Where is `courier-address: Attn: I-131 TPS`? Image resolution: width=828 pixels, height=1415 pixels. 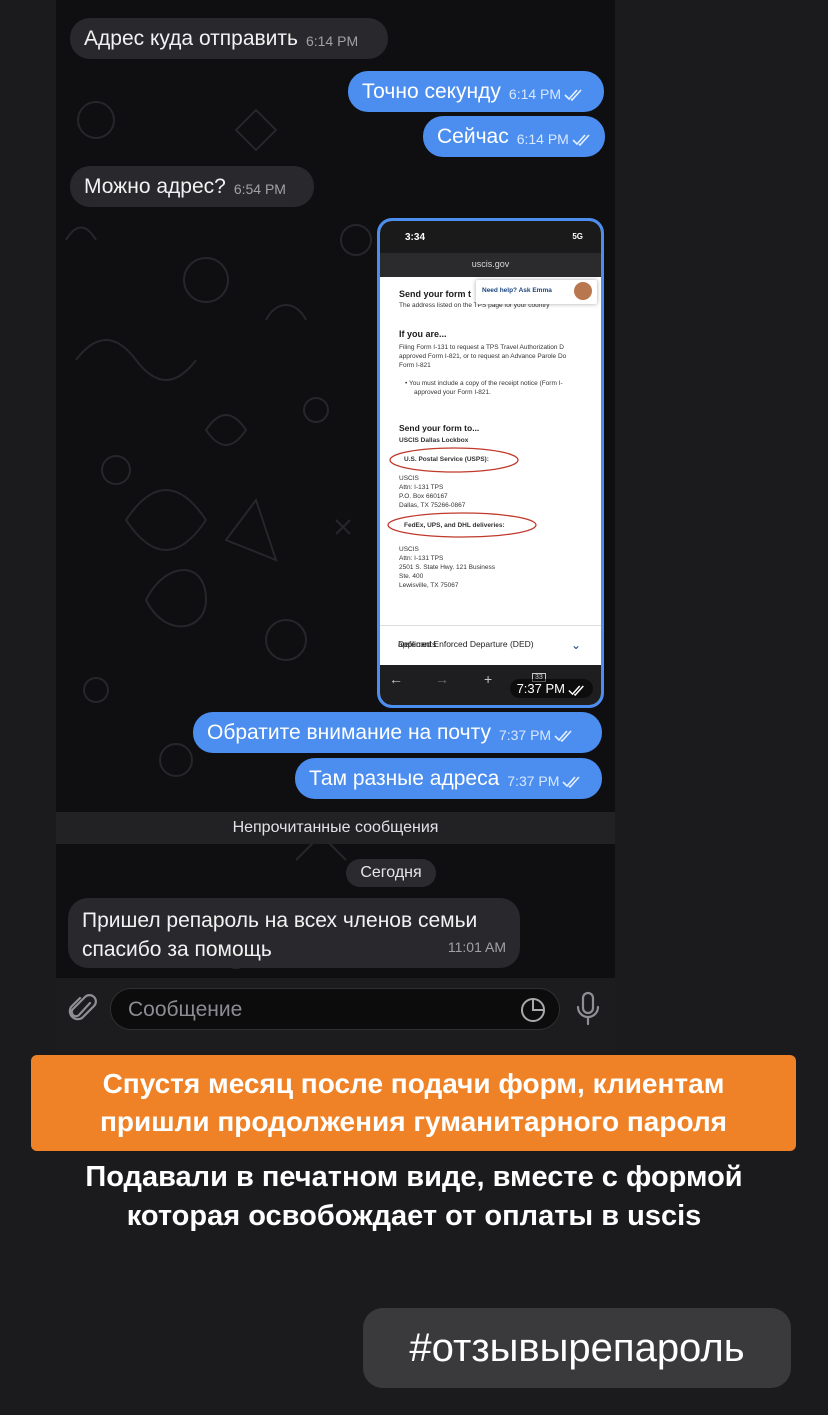
courier-address: Attn: I-131 TPS is located at coordinates (421, 558).